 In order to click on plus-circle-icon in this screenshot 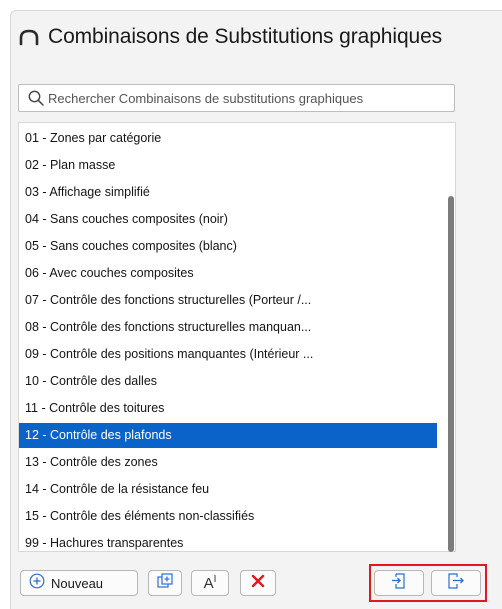, I will do `click(37, 583)`.